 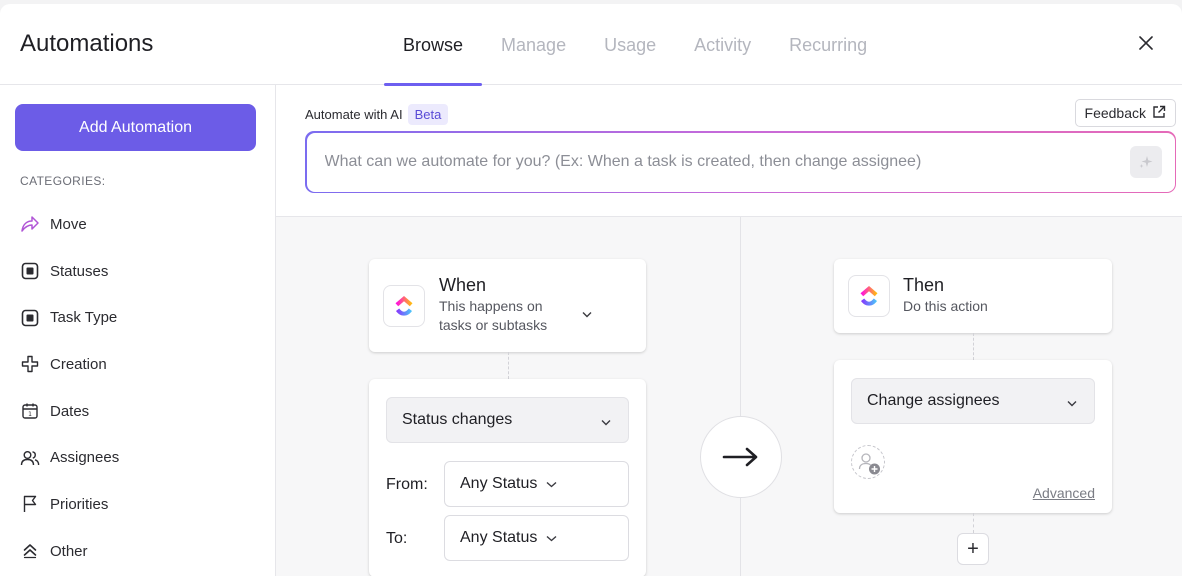 What do you see at coordinates (137, 224) in the screenshot?
I see `sidebar-item-move: Move` at bounding box center [137, 224].